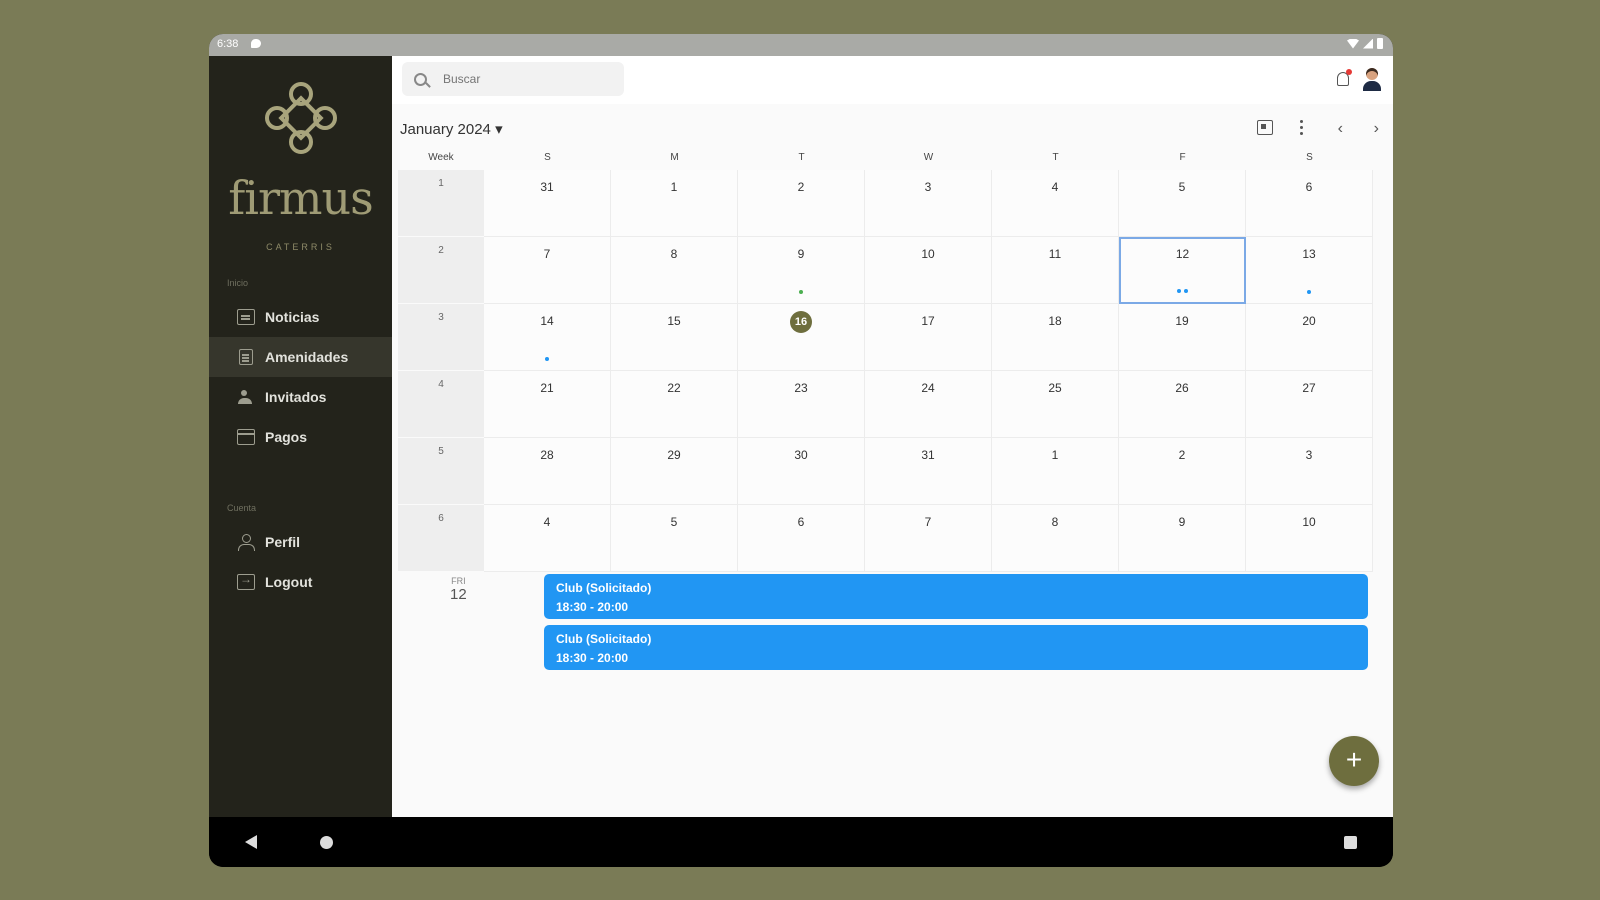 The image size is (1600, 900). What do you see at coordinates (1309, 187) in the screenshot?
I see `day-number: 6` at bounding box center [1309, 187].